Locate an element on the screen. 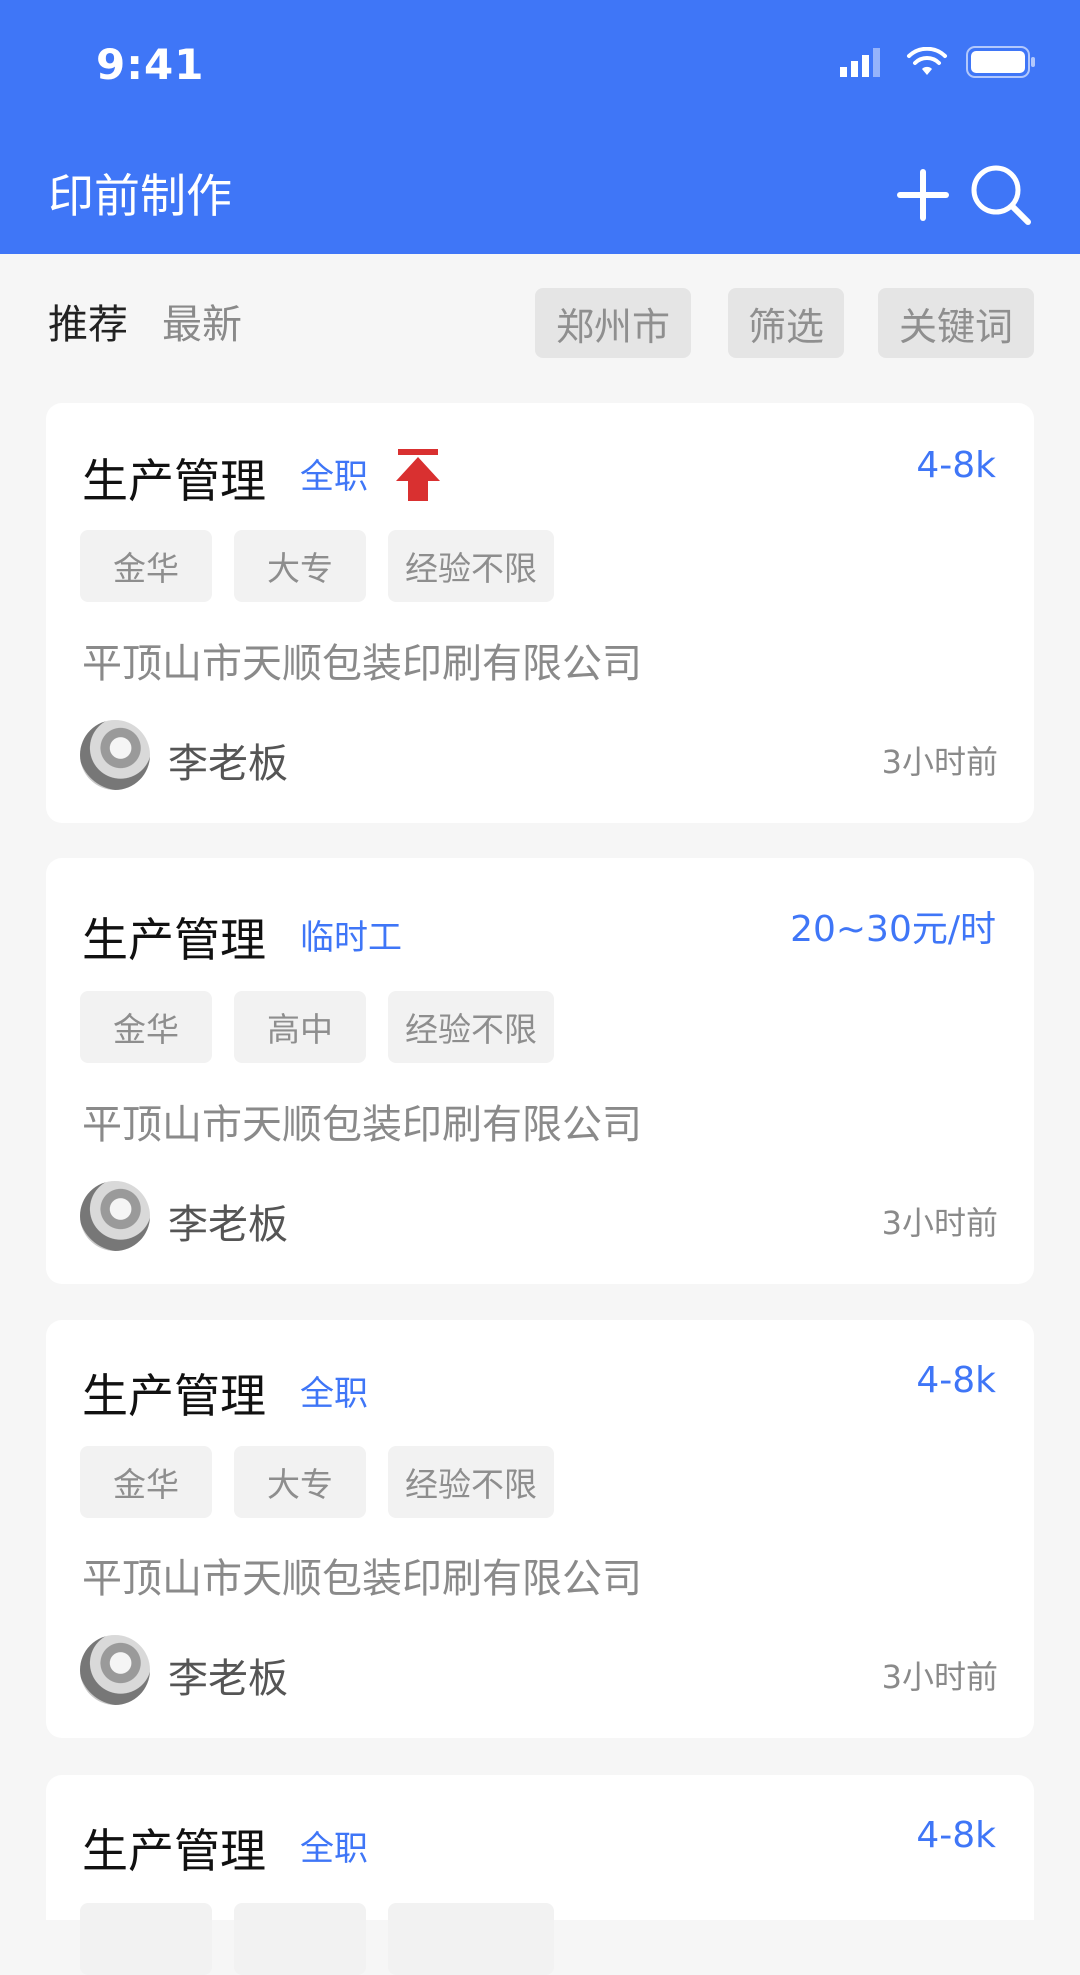 Image resolution: width=1080 pixels, height=1975 pixels. status-time: 9:41 is located at coordinates (150, 64).